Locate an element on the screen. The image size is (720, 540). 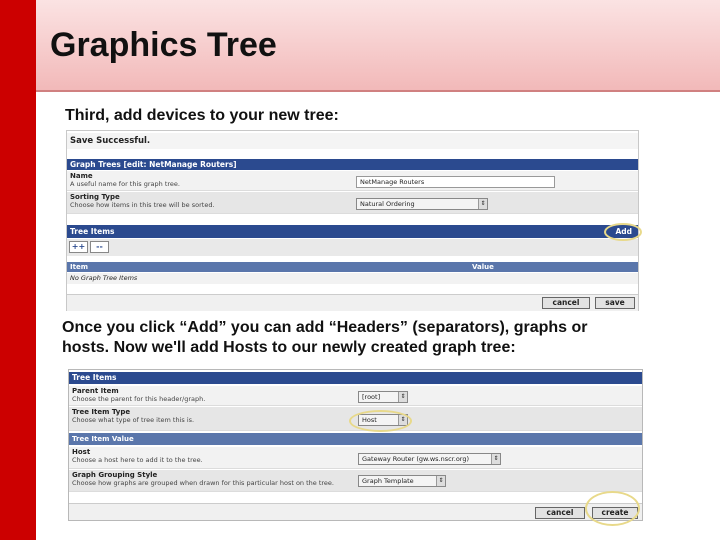
panel2-button-bar: cancel create is located at coordinates (355, 511).